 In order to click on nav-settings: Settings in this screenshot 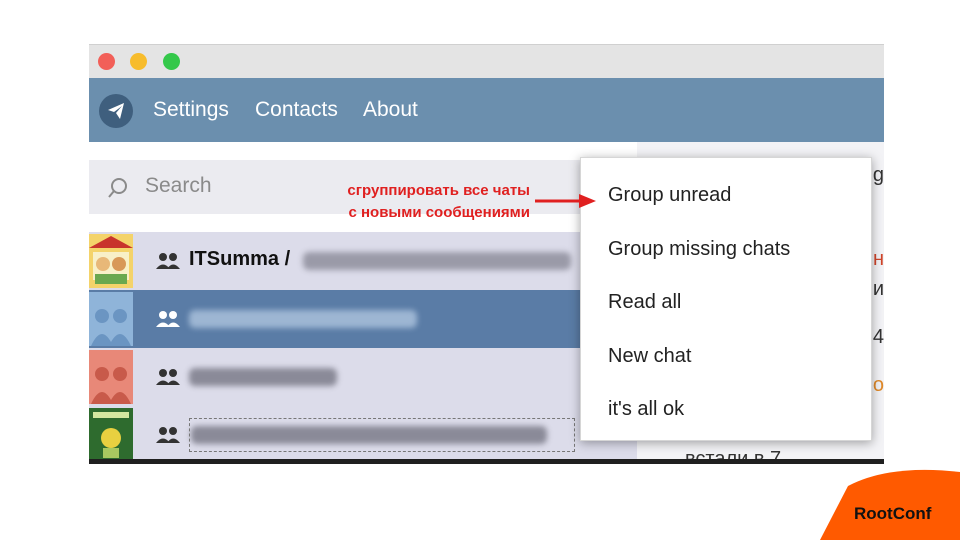, I will do `click(191, 110)`.